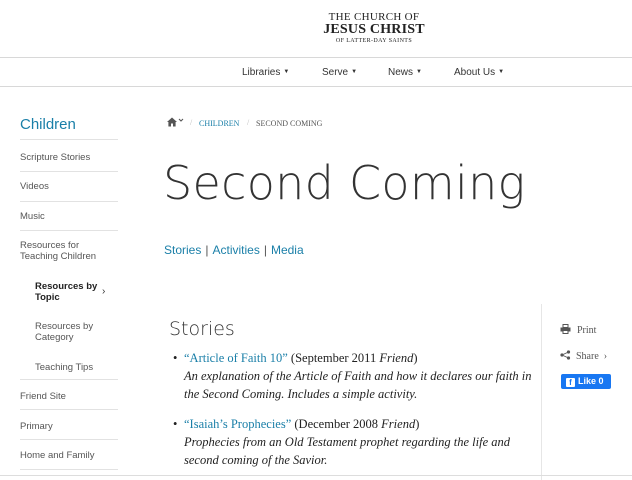 This screenshot has height=480, width=632. Describe the element at coordinates (76, 332) in the screenshot. I see `sidebar-item-resources-by-category: Resources by Category` at that location.